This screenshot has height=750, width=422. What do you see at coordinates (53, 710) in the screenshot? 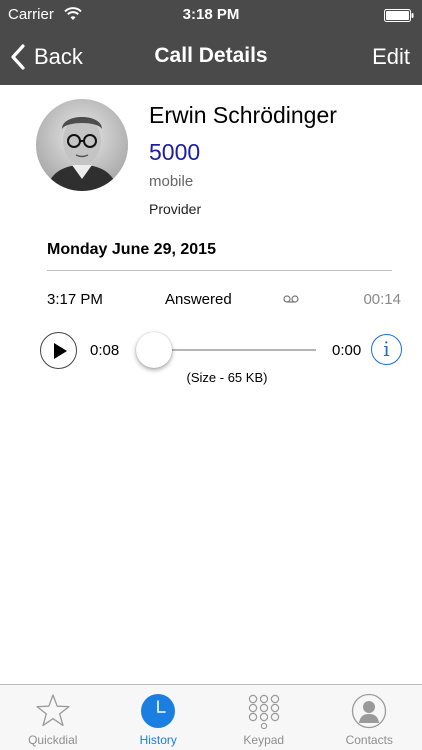
I see `star-icon` at bounding box center [53, 710].